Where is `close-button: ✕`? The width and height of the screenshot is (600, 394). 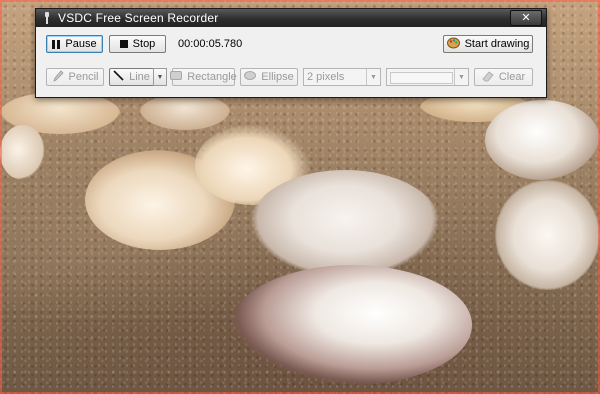 close-button: ✕ is located at coordinates (526, 18).